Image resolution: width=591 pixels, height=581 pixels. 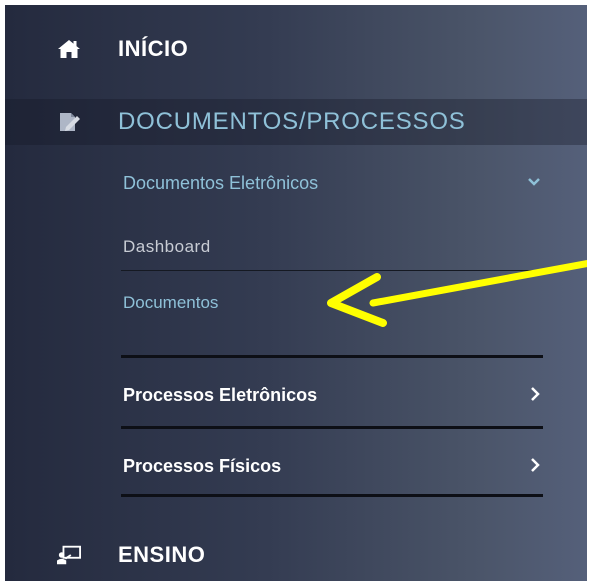 What do you see at coordinates (69, 122) in the screenshot?
I see `document-edit-icon` at bounding box center [69, 122].